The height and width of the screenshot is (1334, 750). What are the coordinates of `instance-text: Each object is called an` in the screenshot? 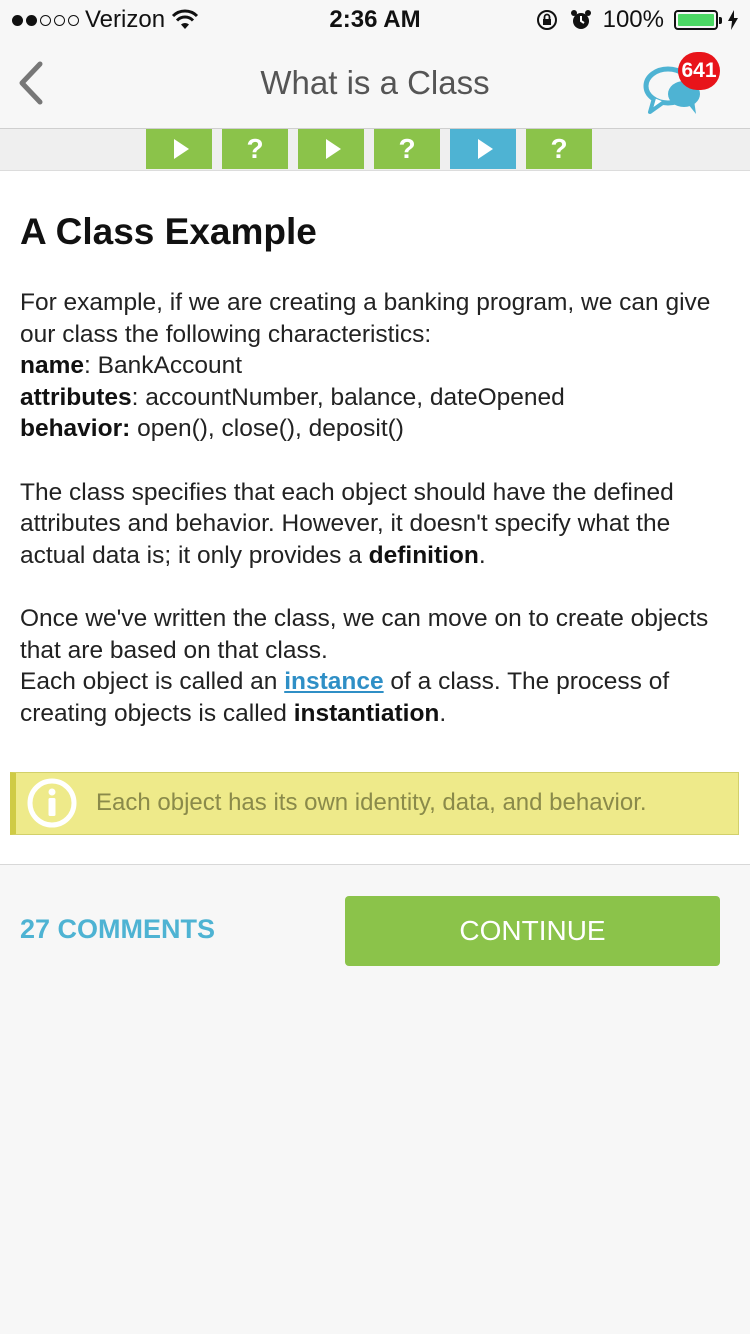 It's located at (152, 682).